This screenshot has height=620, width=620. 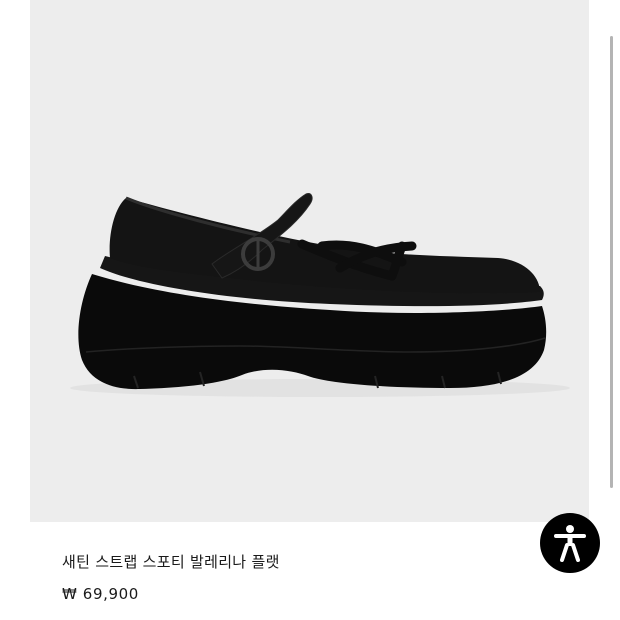 What do you see at coordinates (171, 561) in the screenshot?
I see `product-name: 새틴 스트랩 스포티 발레리나 플랫` at bounding box center [171, 561].